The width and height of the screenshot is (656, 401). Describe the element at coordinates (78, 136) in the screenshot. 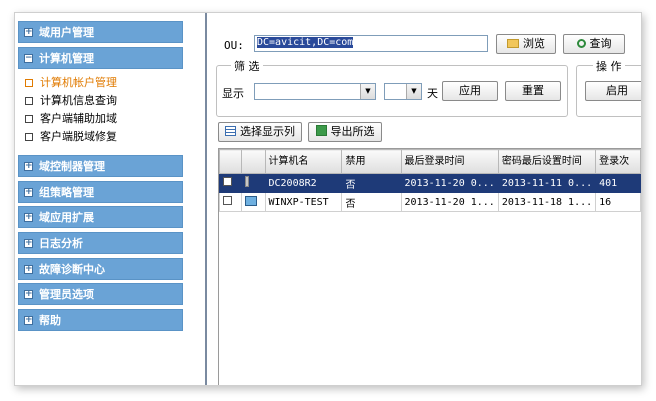

I see `sidebar-item-label: 客户端脱域修复` at that location.